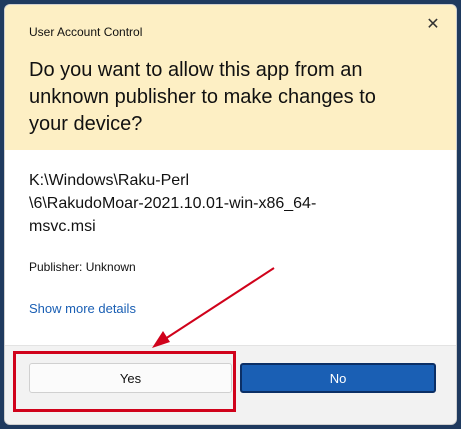 The height and width of the screenshot is (429, 461). Describe the element at coordinates (338, 378) in the screenshot. I see `no-button: No` at that location.